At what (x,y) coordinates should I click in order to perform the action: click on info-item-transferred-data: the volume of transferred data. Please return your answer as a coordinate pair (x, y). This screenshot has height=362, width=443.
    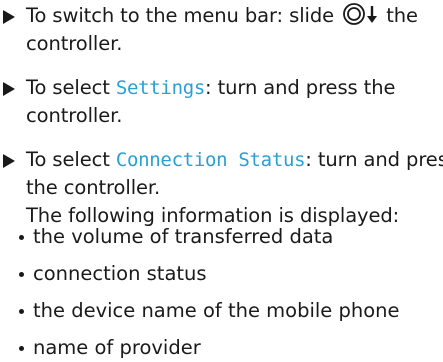
    Looking at the image, I should click on (221, 237).